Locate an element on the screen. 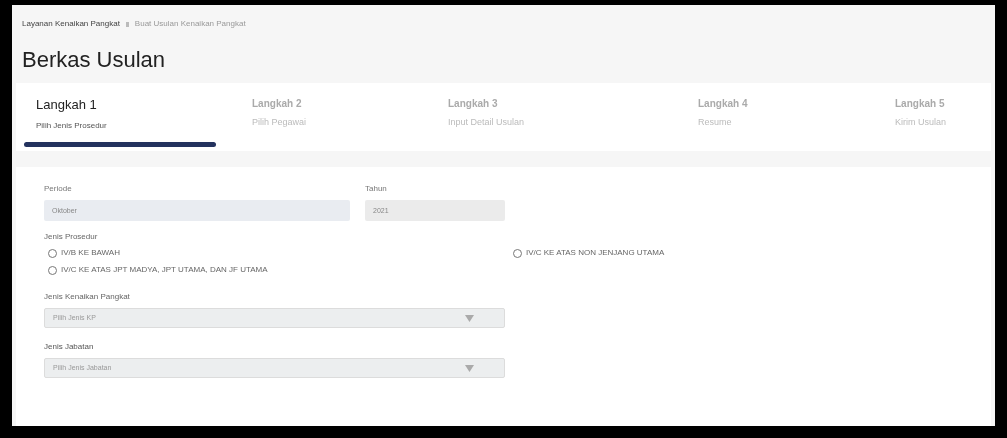 This screenshot has width=1007, height=438. field-label: Jenis Prosedur is located at coordinates (71, 237).